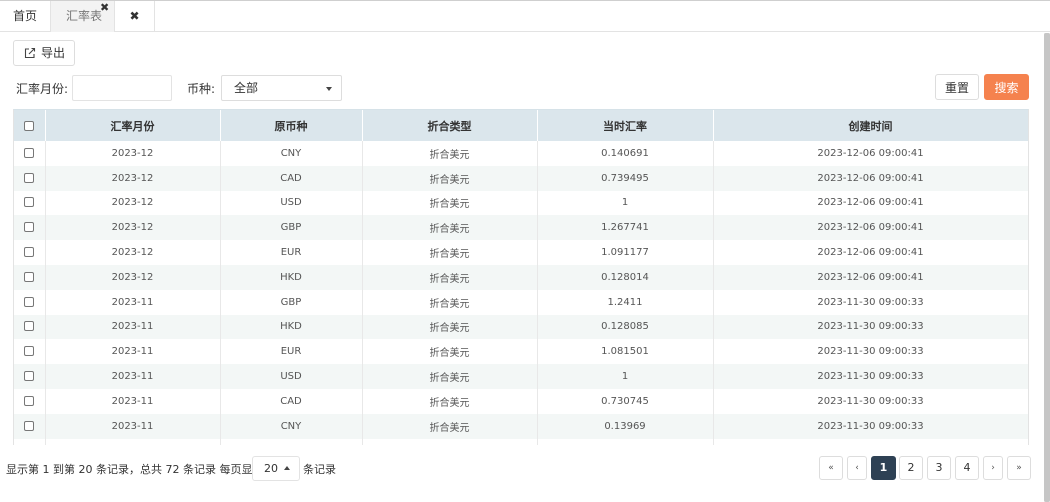  I want to click on page-button-2: 2, so click(911, 468).